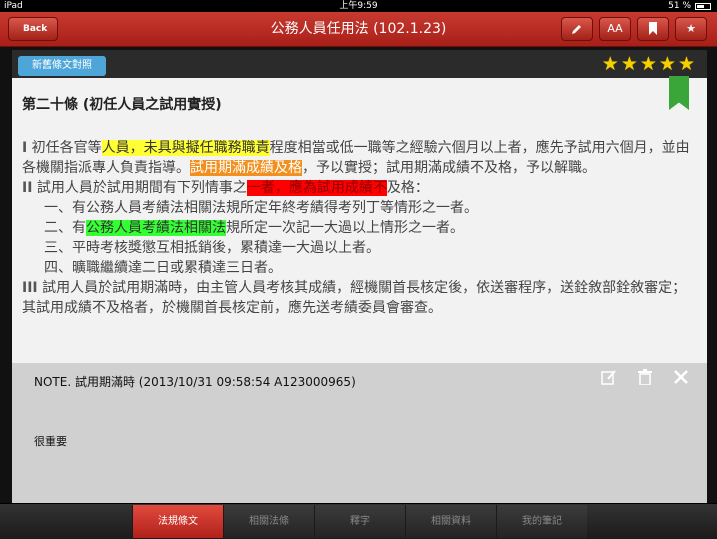 The width and height of the screenshot is (717, 539). What do you see at coordinates (156, 228) in the screenshot?
I see `highlight-green: 公務人員考績法相關法` at bounding box center [156, 228].